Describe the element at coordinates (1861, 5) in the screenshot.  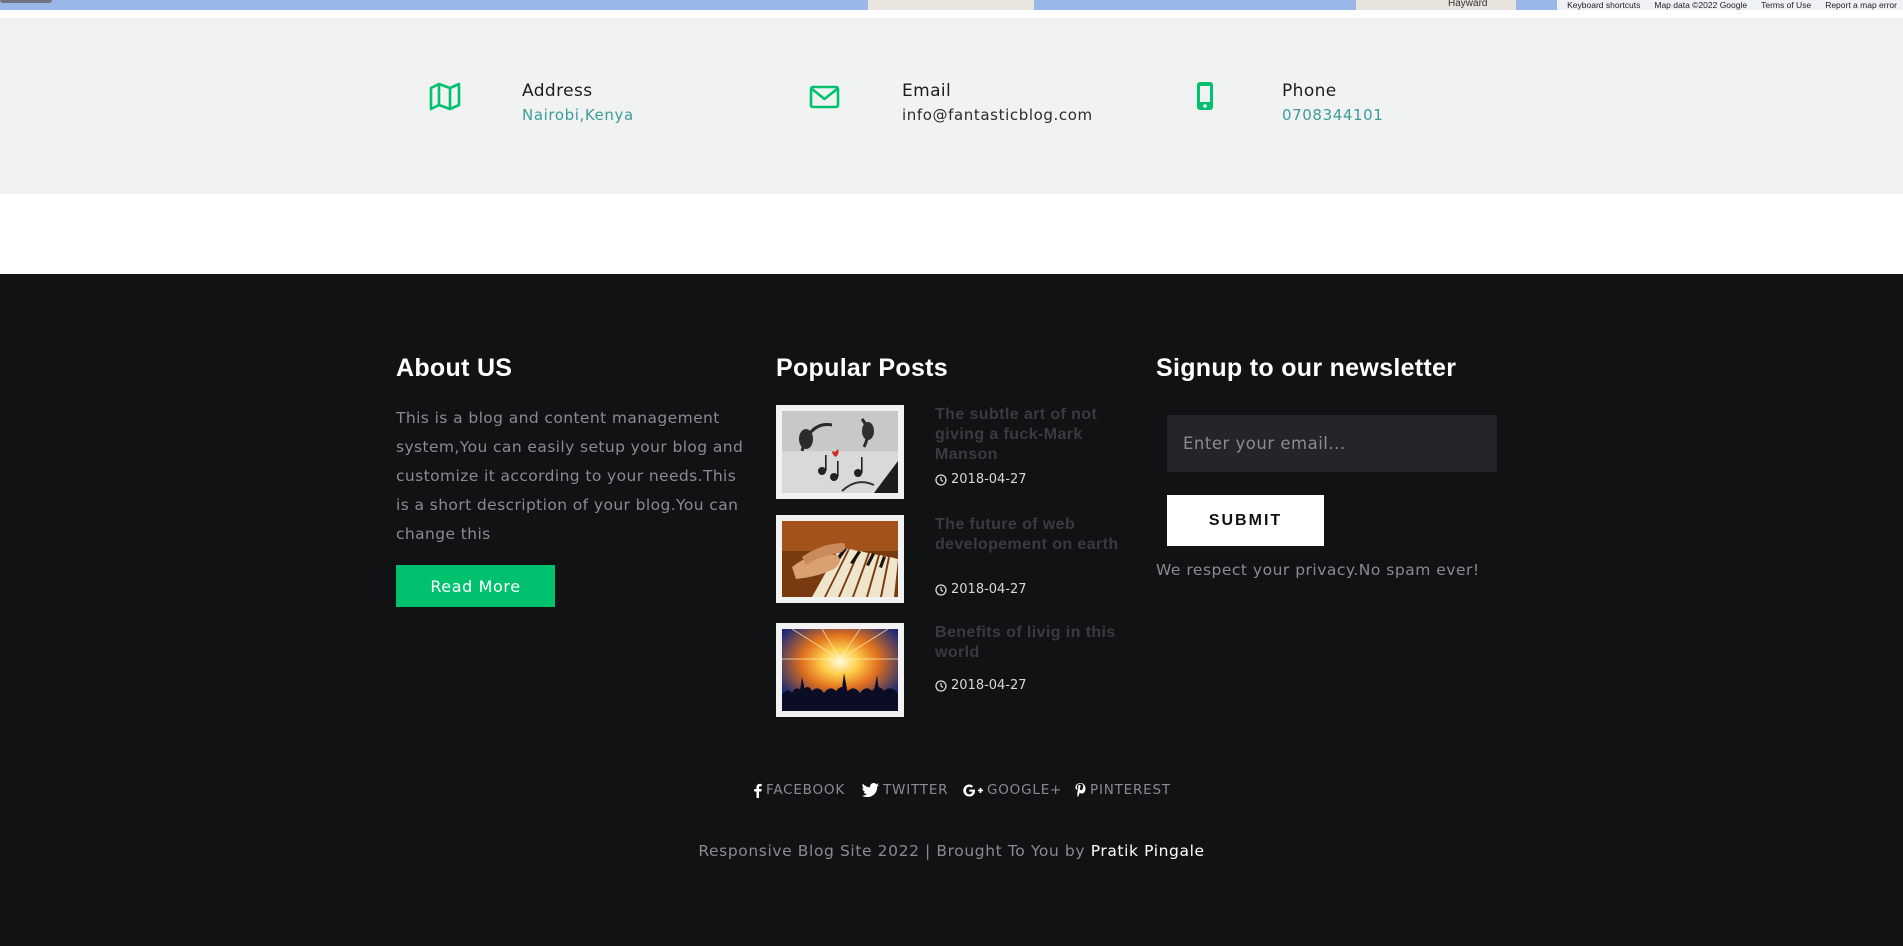
I see `report-map-error-link: Report a map error` at that location.